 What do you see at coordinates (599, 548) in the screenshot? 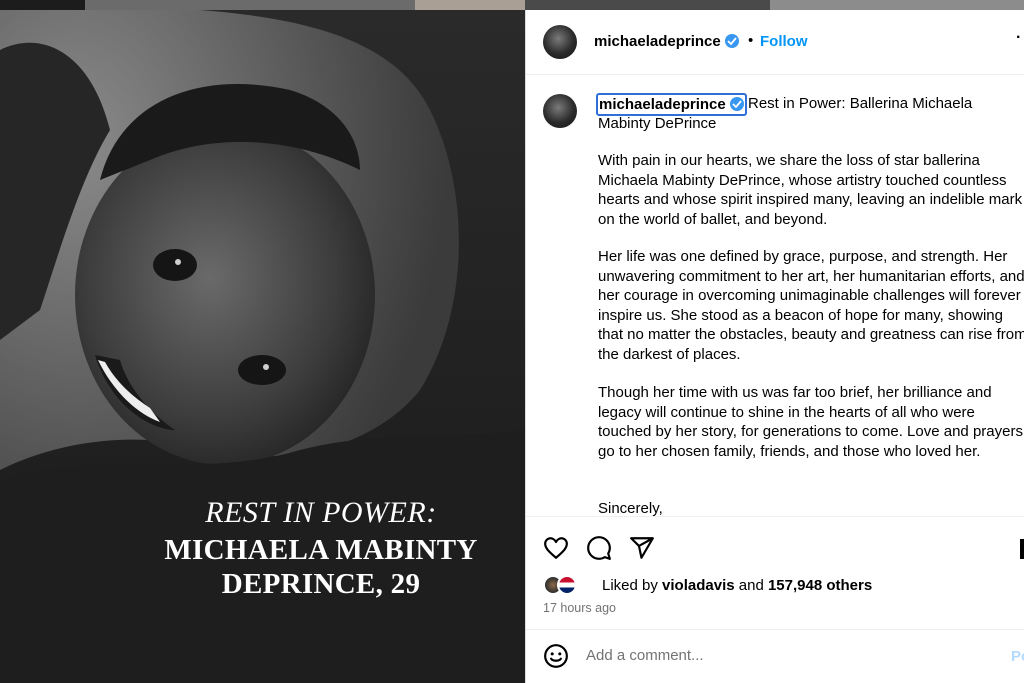
I see `comment-icon` at bounding box center [599, 548].